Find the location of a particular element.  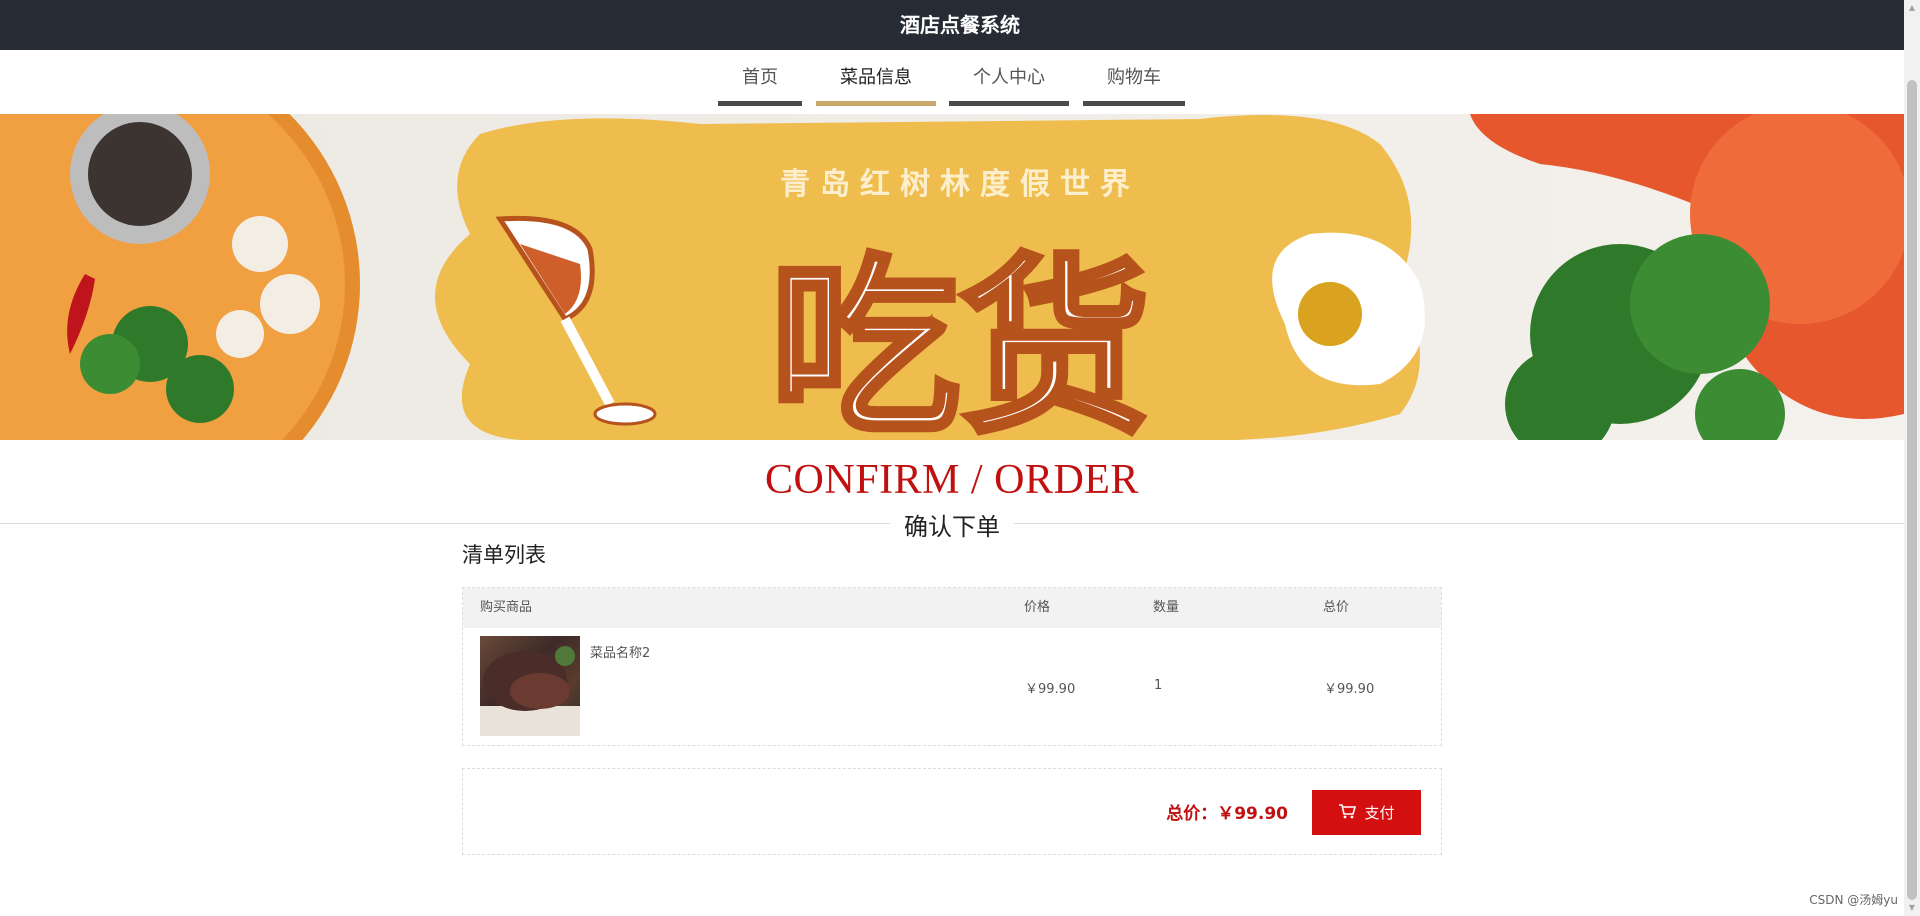

dish-price: ￥99.90 is located at coordinates (1050, 689).